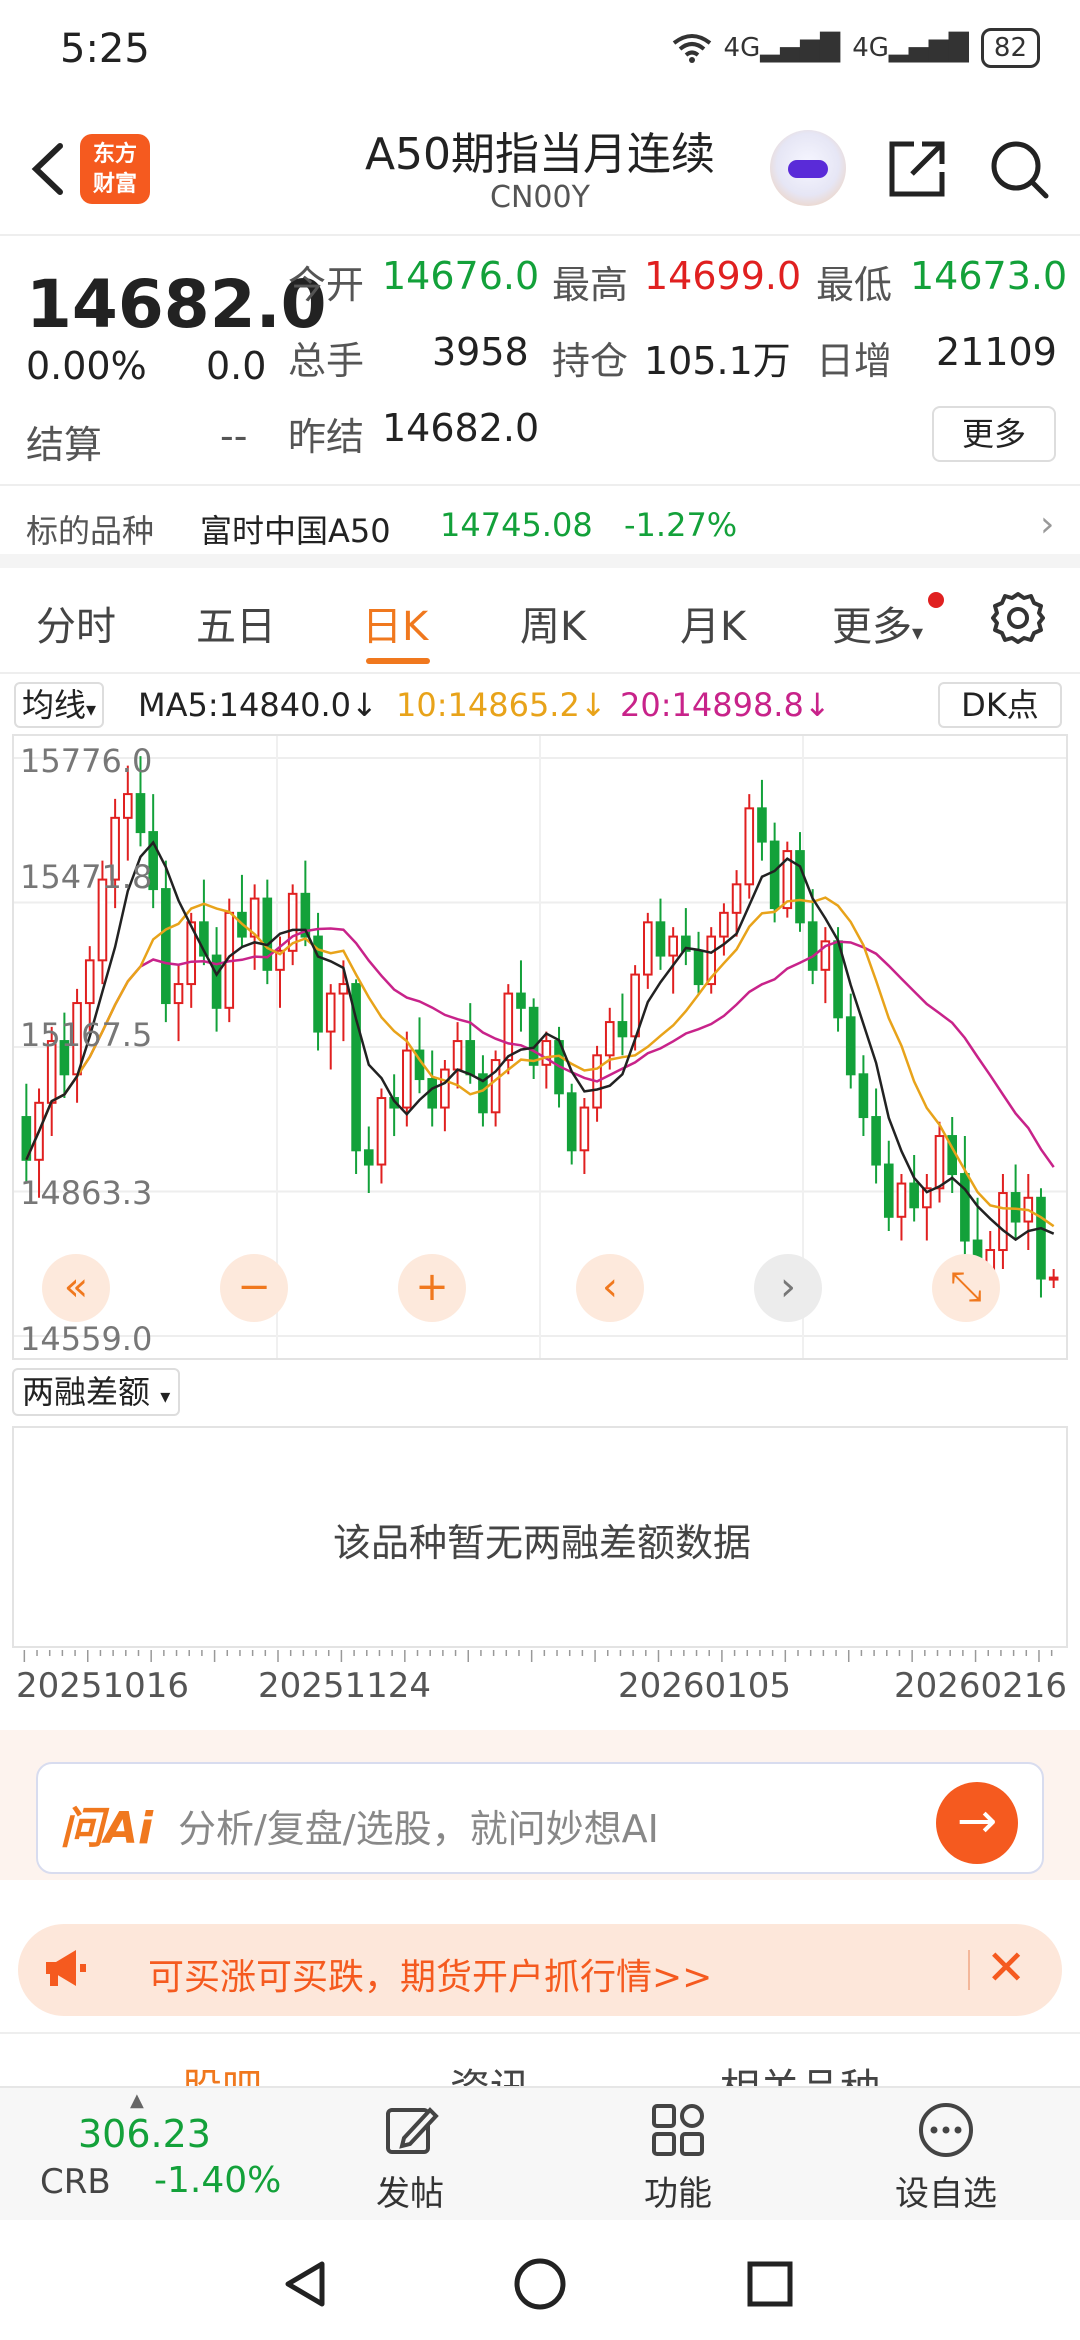 The height and width of the screenshot is (2340, 1080). I want to click on margin-panel: 该品种暂无两融差额数据, so click(540, 1537).